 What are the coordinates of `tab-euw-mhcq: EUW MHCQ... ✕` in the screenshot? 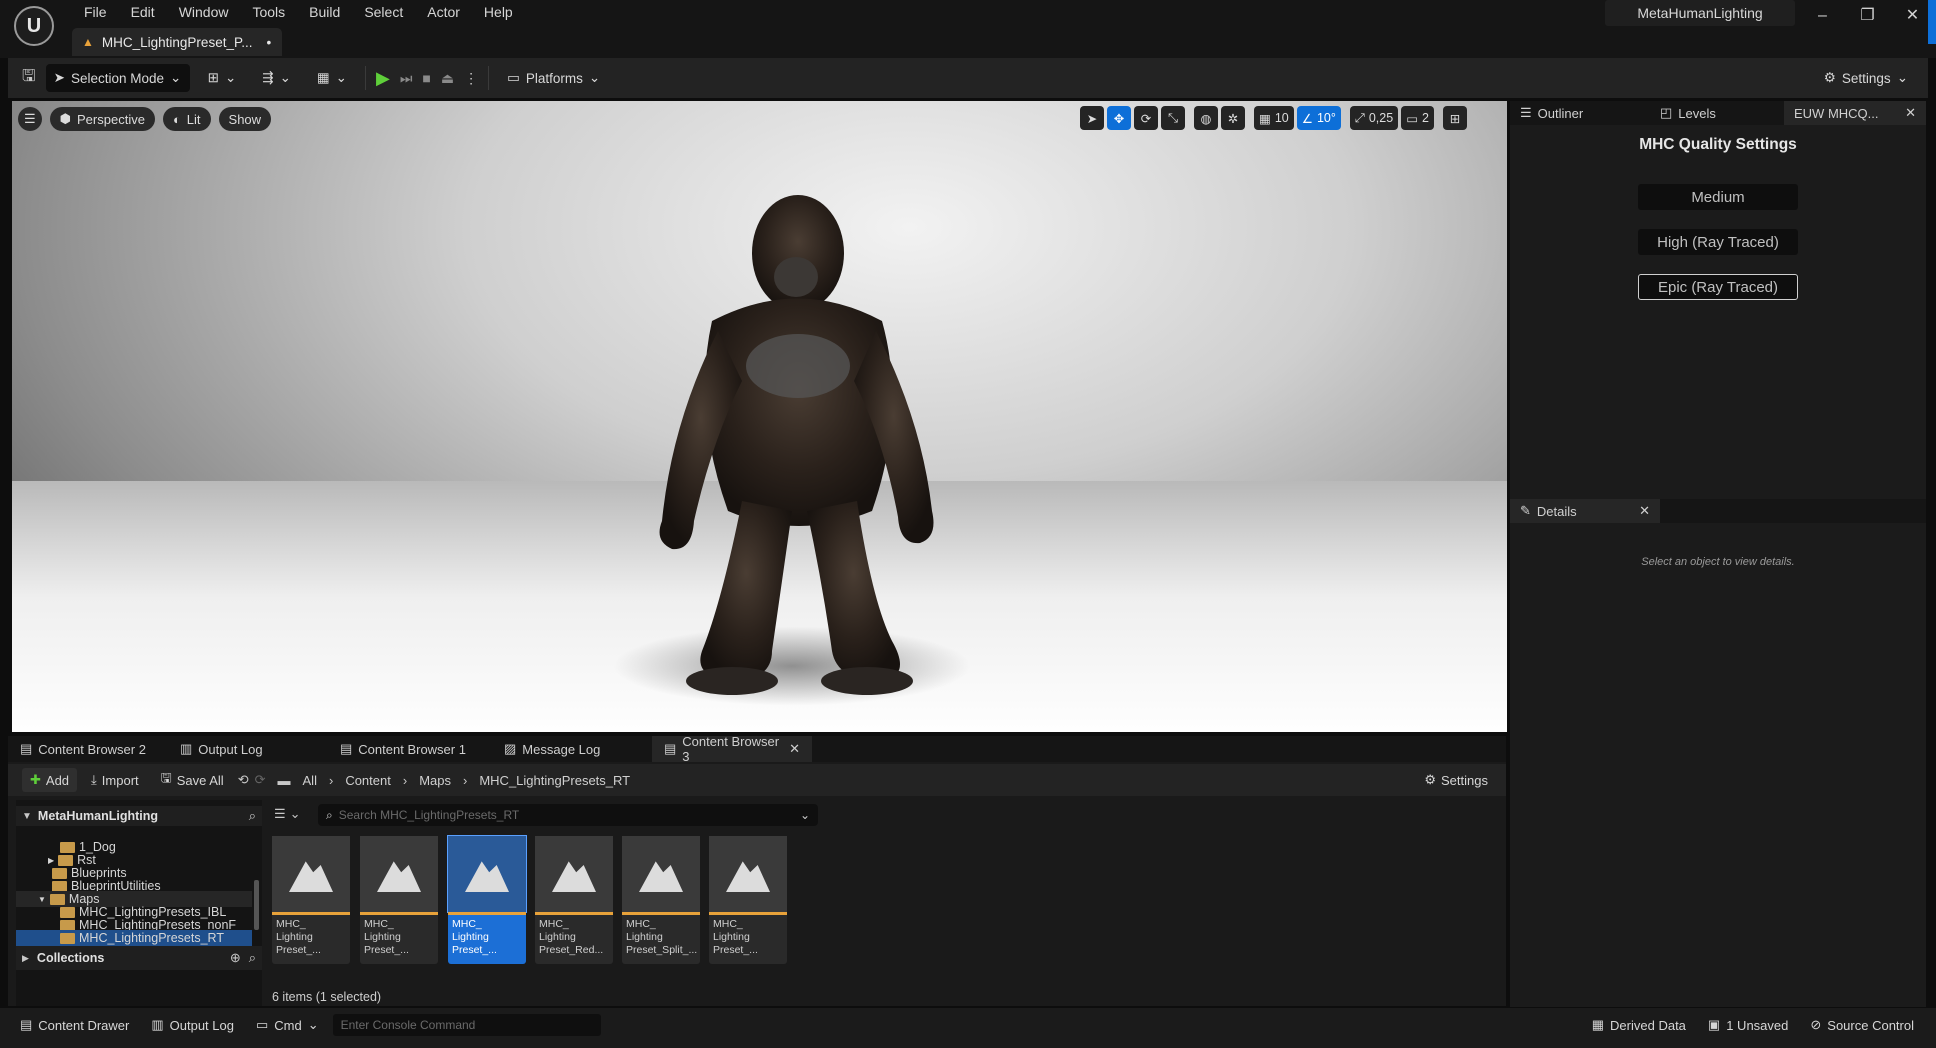 It's located at (1855, 113).